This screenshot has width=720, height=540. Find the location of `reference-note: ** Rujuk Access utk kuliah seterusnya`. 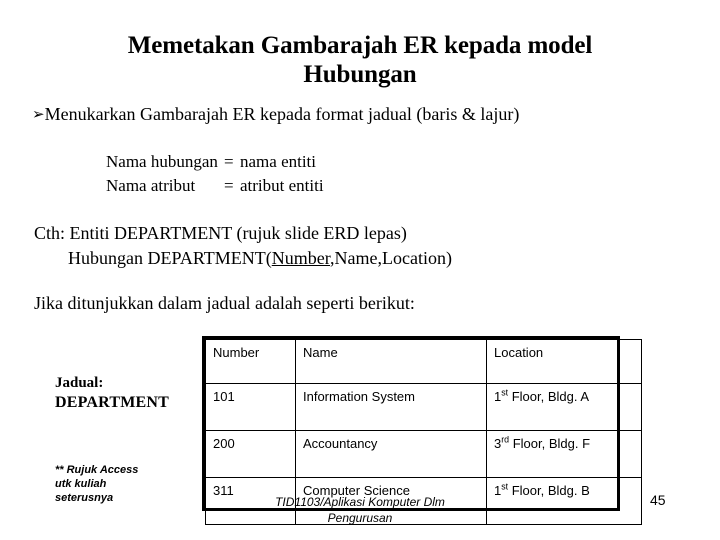

reference-note: ** Rujuk Access utk kuliah seterusnya is located at coordinates (96, 484).